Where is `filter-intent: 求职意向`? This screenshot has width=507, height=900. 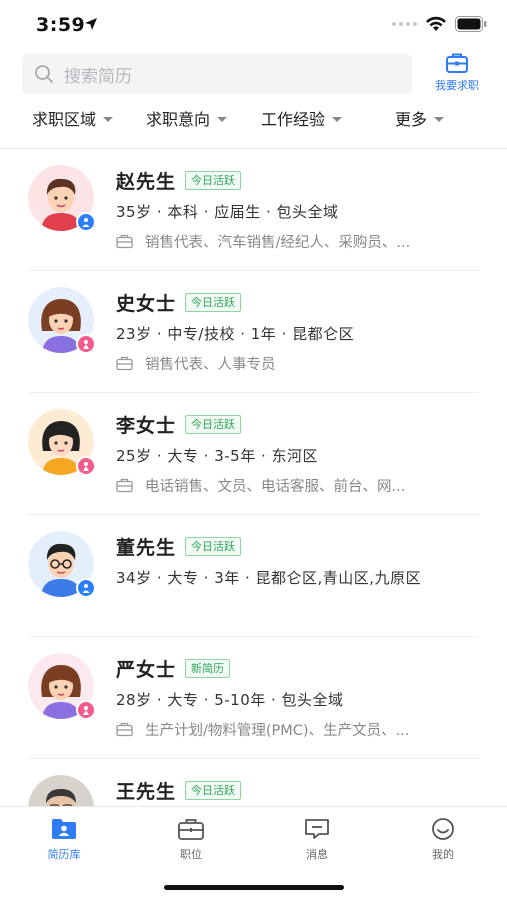 filter-intent: 求职意向 is located at coordinates (187, 118).